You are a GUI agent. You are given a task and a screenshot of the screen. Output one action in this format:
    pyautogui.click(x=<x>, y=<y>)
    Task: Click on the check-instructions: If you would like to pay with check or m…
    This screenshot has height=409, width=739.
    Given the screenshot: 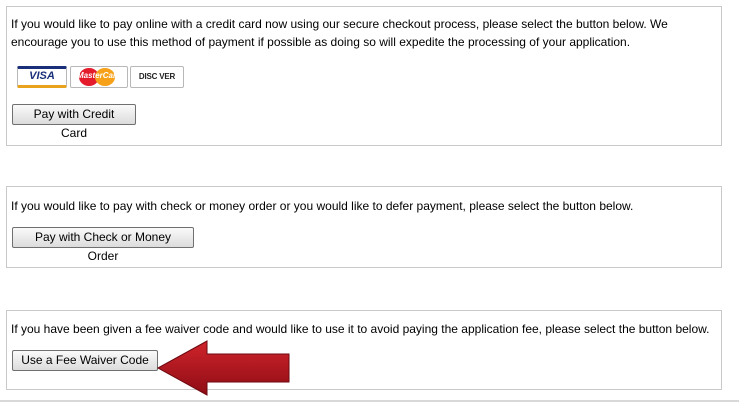 What is the action you would take?
    pyautogui.click(x=322, y=206)
    